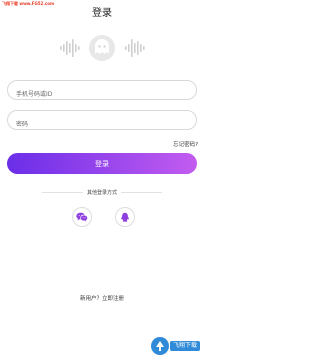 Image resolution: width=320 pixels, height=360 pixels. Describe the element at coordinates (102, 13) in the screenshot. I see `page-title: 登录` at that location.